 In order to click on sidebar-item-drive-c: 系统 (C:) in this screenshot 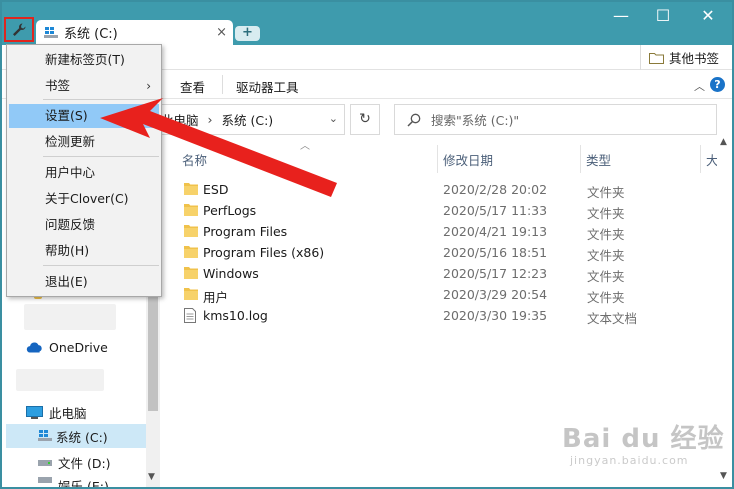, I will do `click(76, 436)`.